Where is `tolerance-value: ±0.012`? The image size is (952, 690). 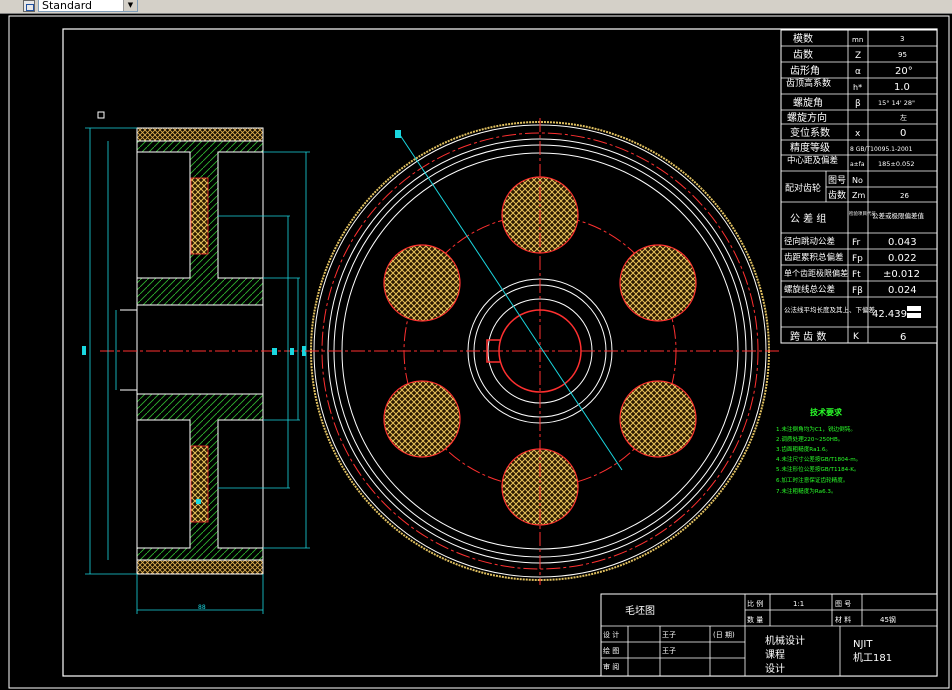 tolerance-value: ±0.012 is located at coordinates (901, 274).